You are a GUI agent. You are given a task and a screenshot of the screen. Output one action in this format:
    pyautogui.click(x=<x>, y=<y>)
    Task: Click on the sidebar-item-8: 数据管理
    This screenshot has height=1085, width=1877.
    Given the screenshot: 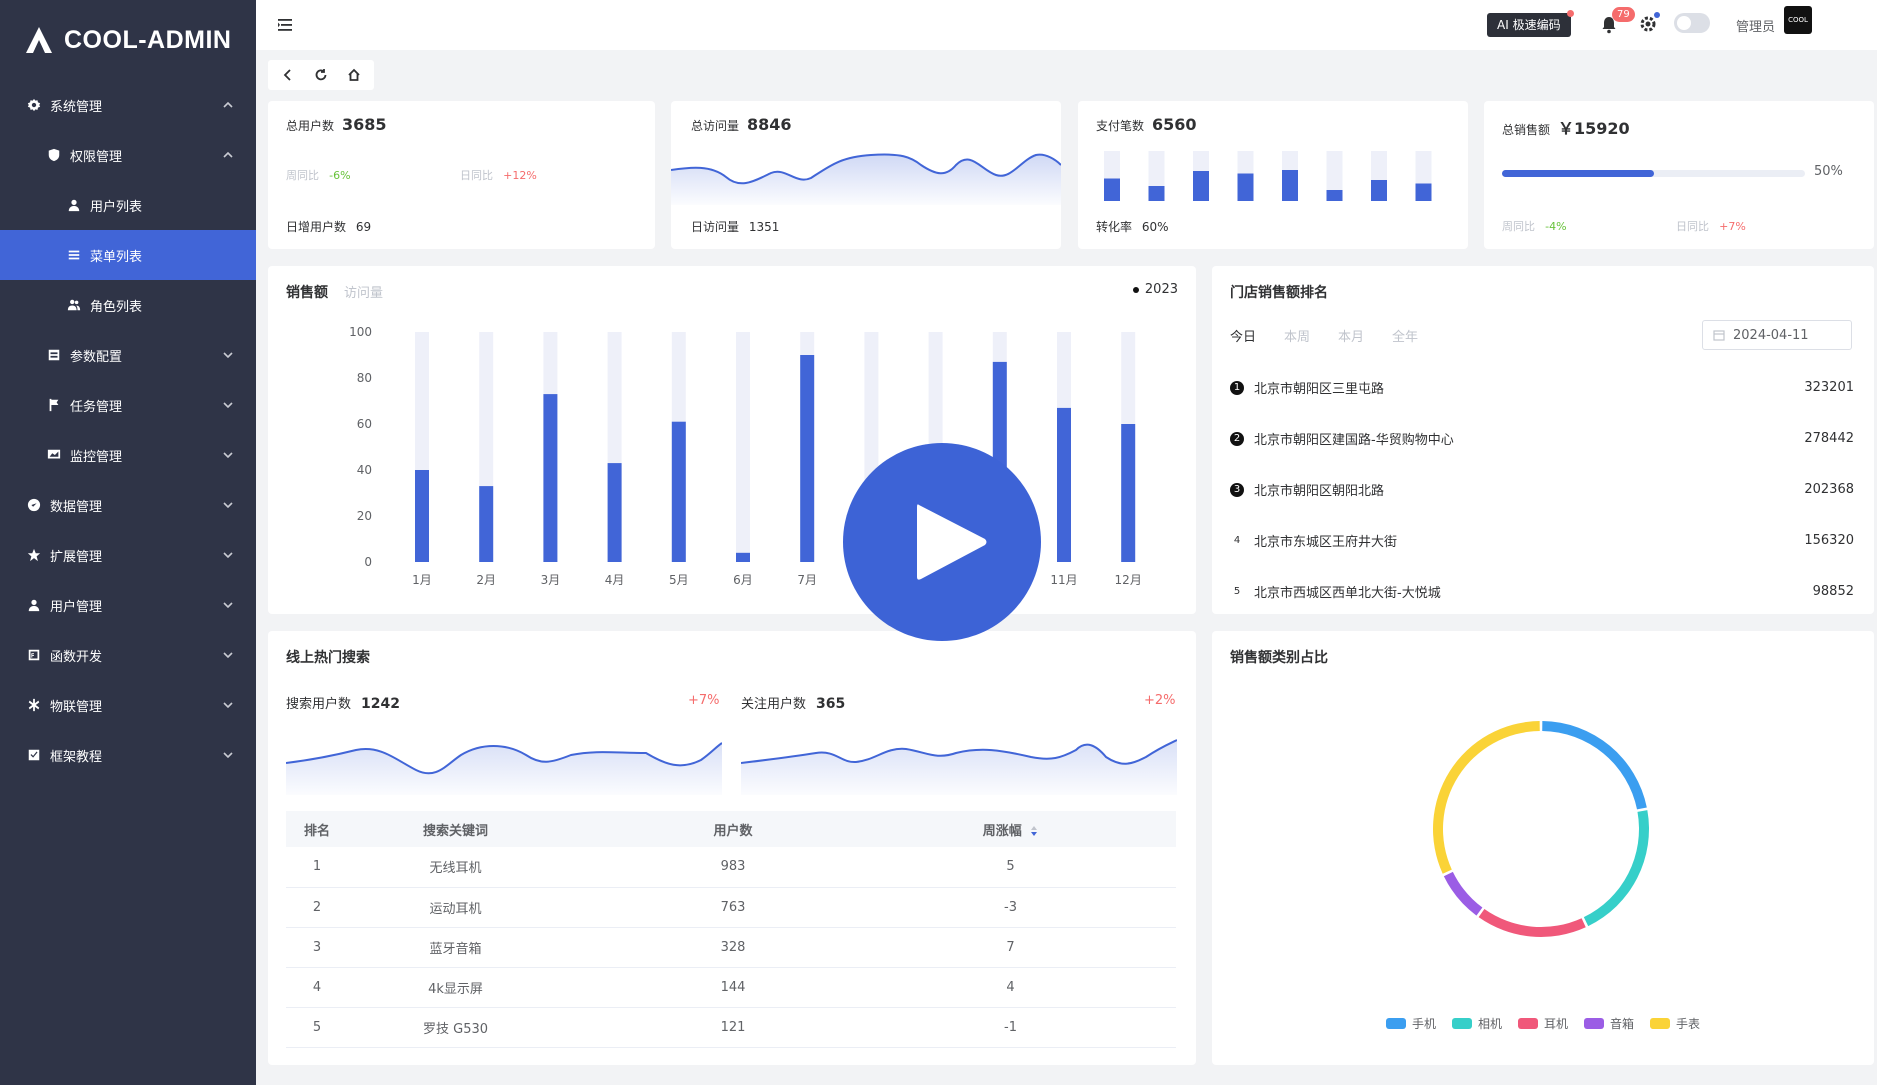 What is the action you would take?
    pyautogui.click(x=128, y=505)
    